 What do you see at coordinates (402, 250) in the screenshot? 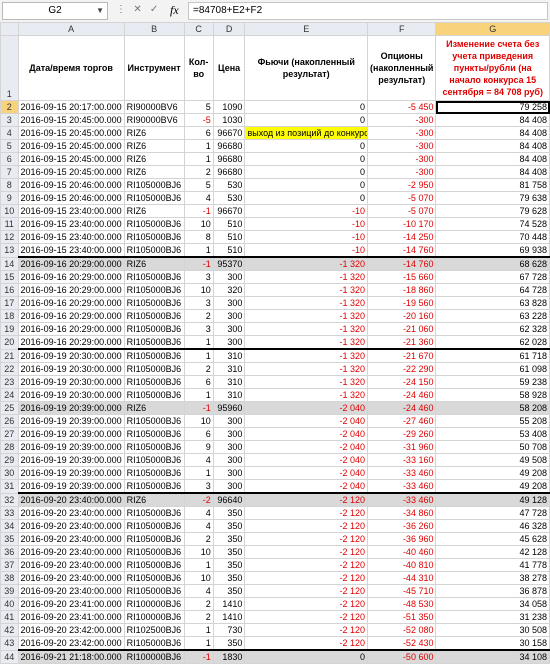
I see `cell-options: -14 760` at bounding box center [402, 250].